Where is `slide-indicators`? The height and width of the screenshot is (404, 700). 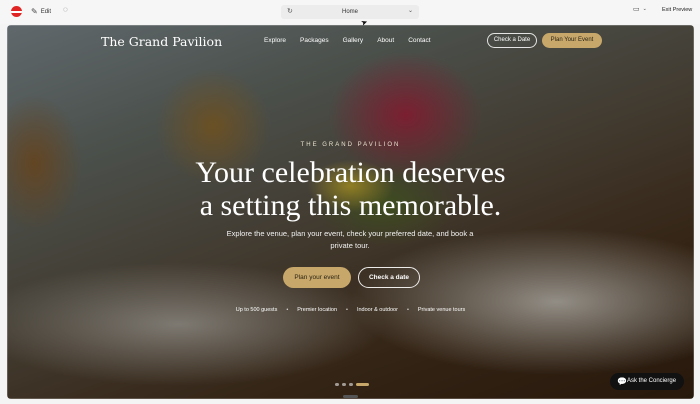 slide-indicators is located at coordinates (352, 384).